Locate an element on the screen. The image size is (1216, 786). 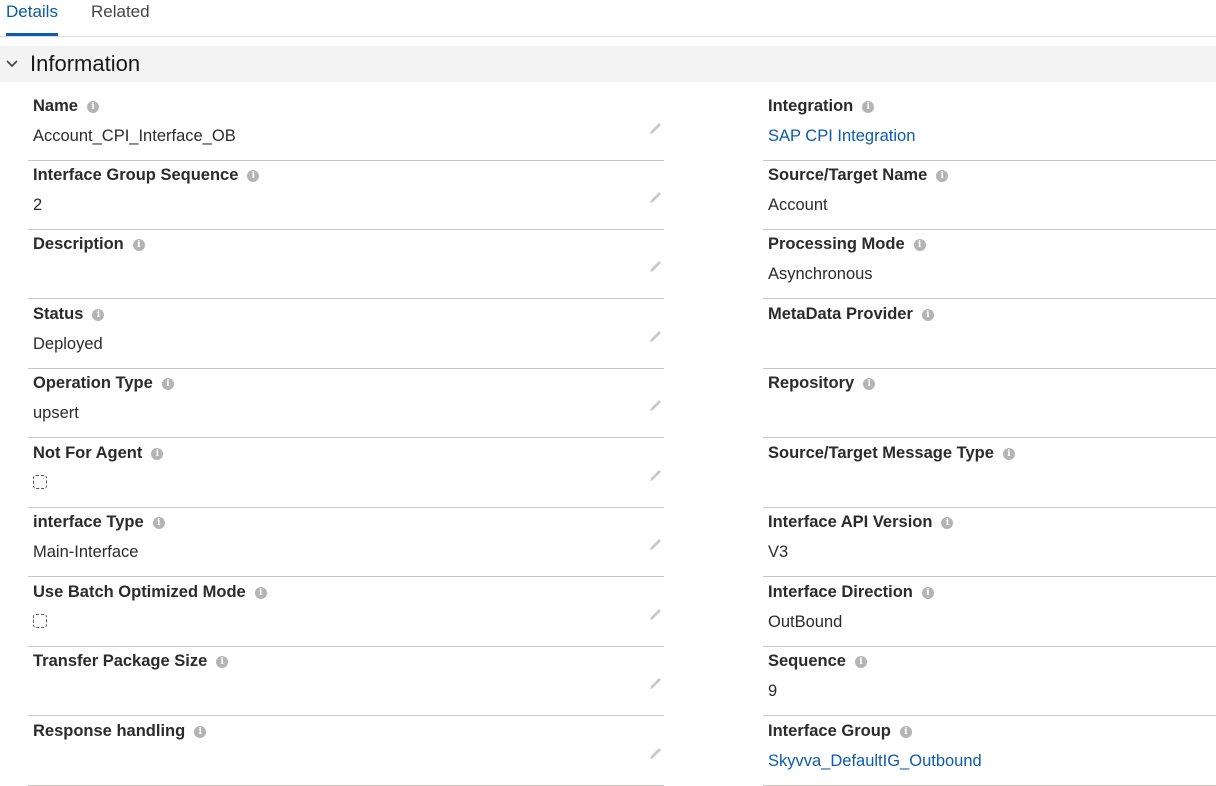
field-label-text: Interface Group Sequence is located at coordinates (136, 175).